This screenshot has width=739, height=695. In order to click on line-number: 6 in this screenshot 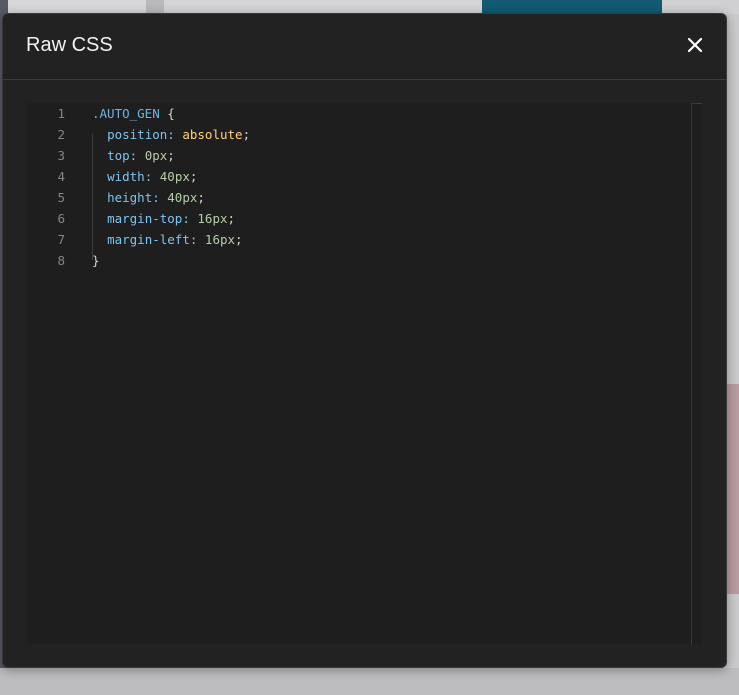, I will do `click(61, 218)`.